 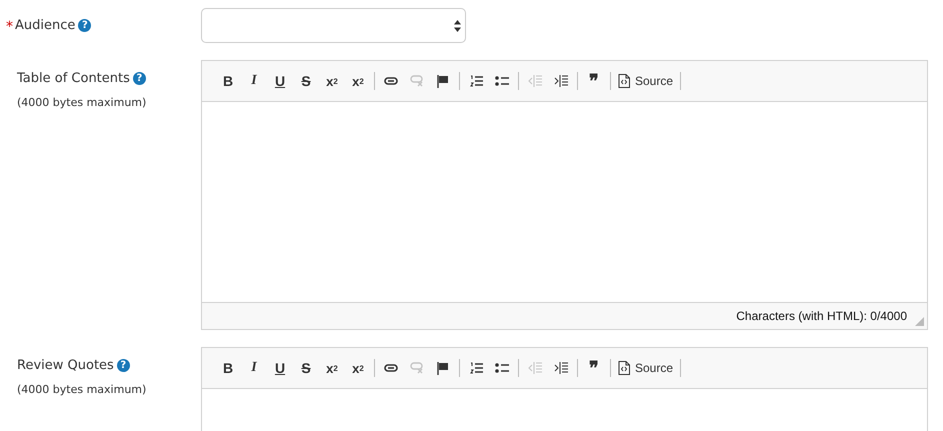 I want to click on field-label: Review Quotes, so click(x=65, y=365).